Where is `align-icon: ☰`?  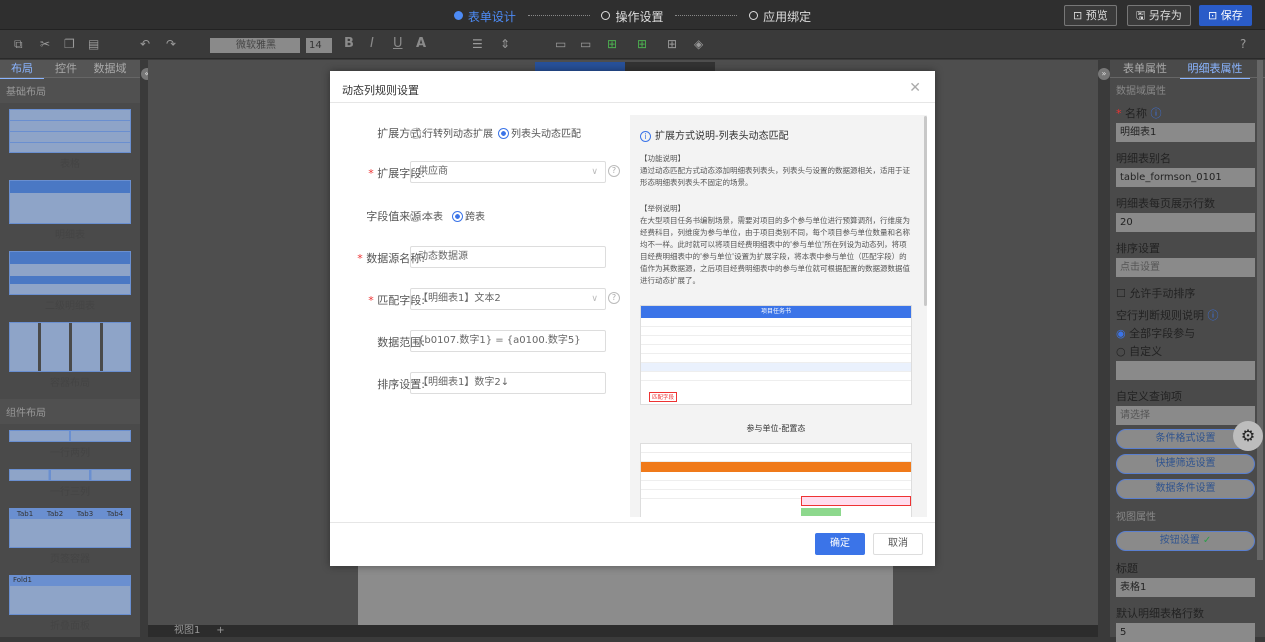
align-icon: ☰ is located at coordinates (477, 44).